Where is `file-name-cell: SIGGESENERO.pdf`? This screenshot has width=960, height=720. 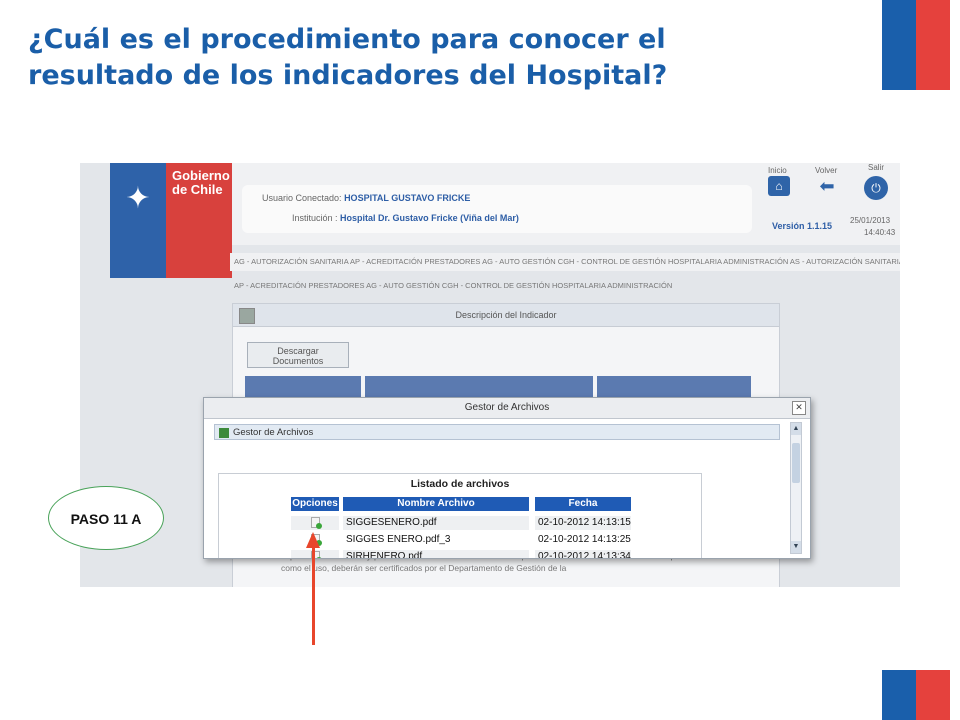 file-name-cell: SIGGESENERO.pdf is located at coordinates (436, 523).